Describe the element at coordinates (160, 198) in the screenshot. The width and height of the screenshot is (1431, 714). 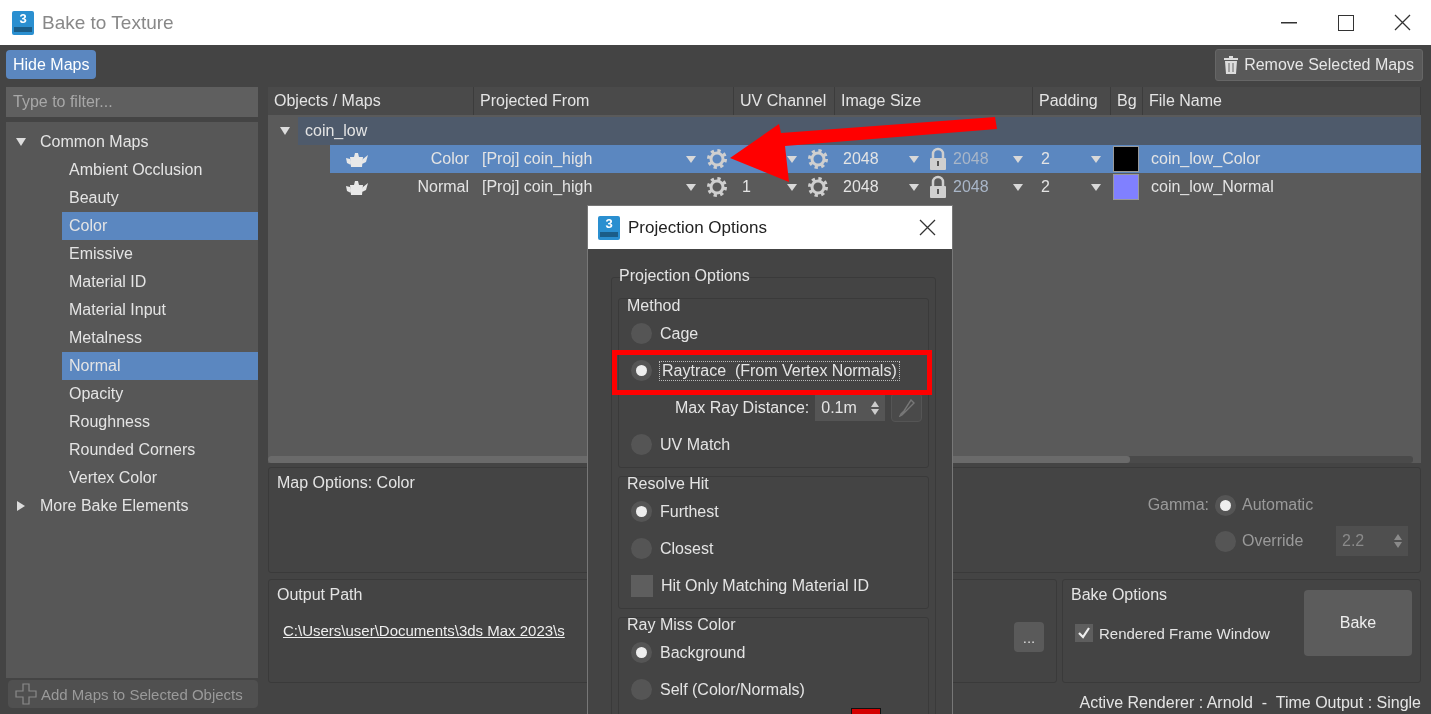
I see `map-list-item: Beauty` at that location.